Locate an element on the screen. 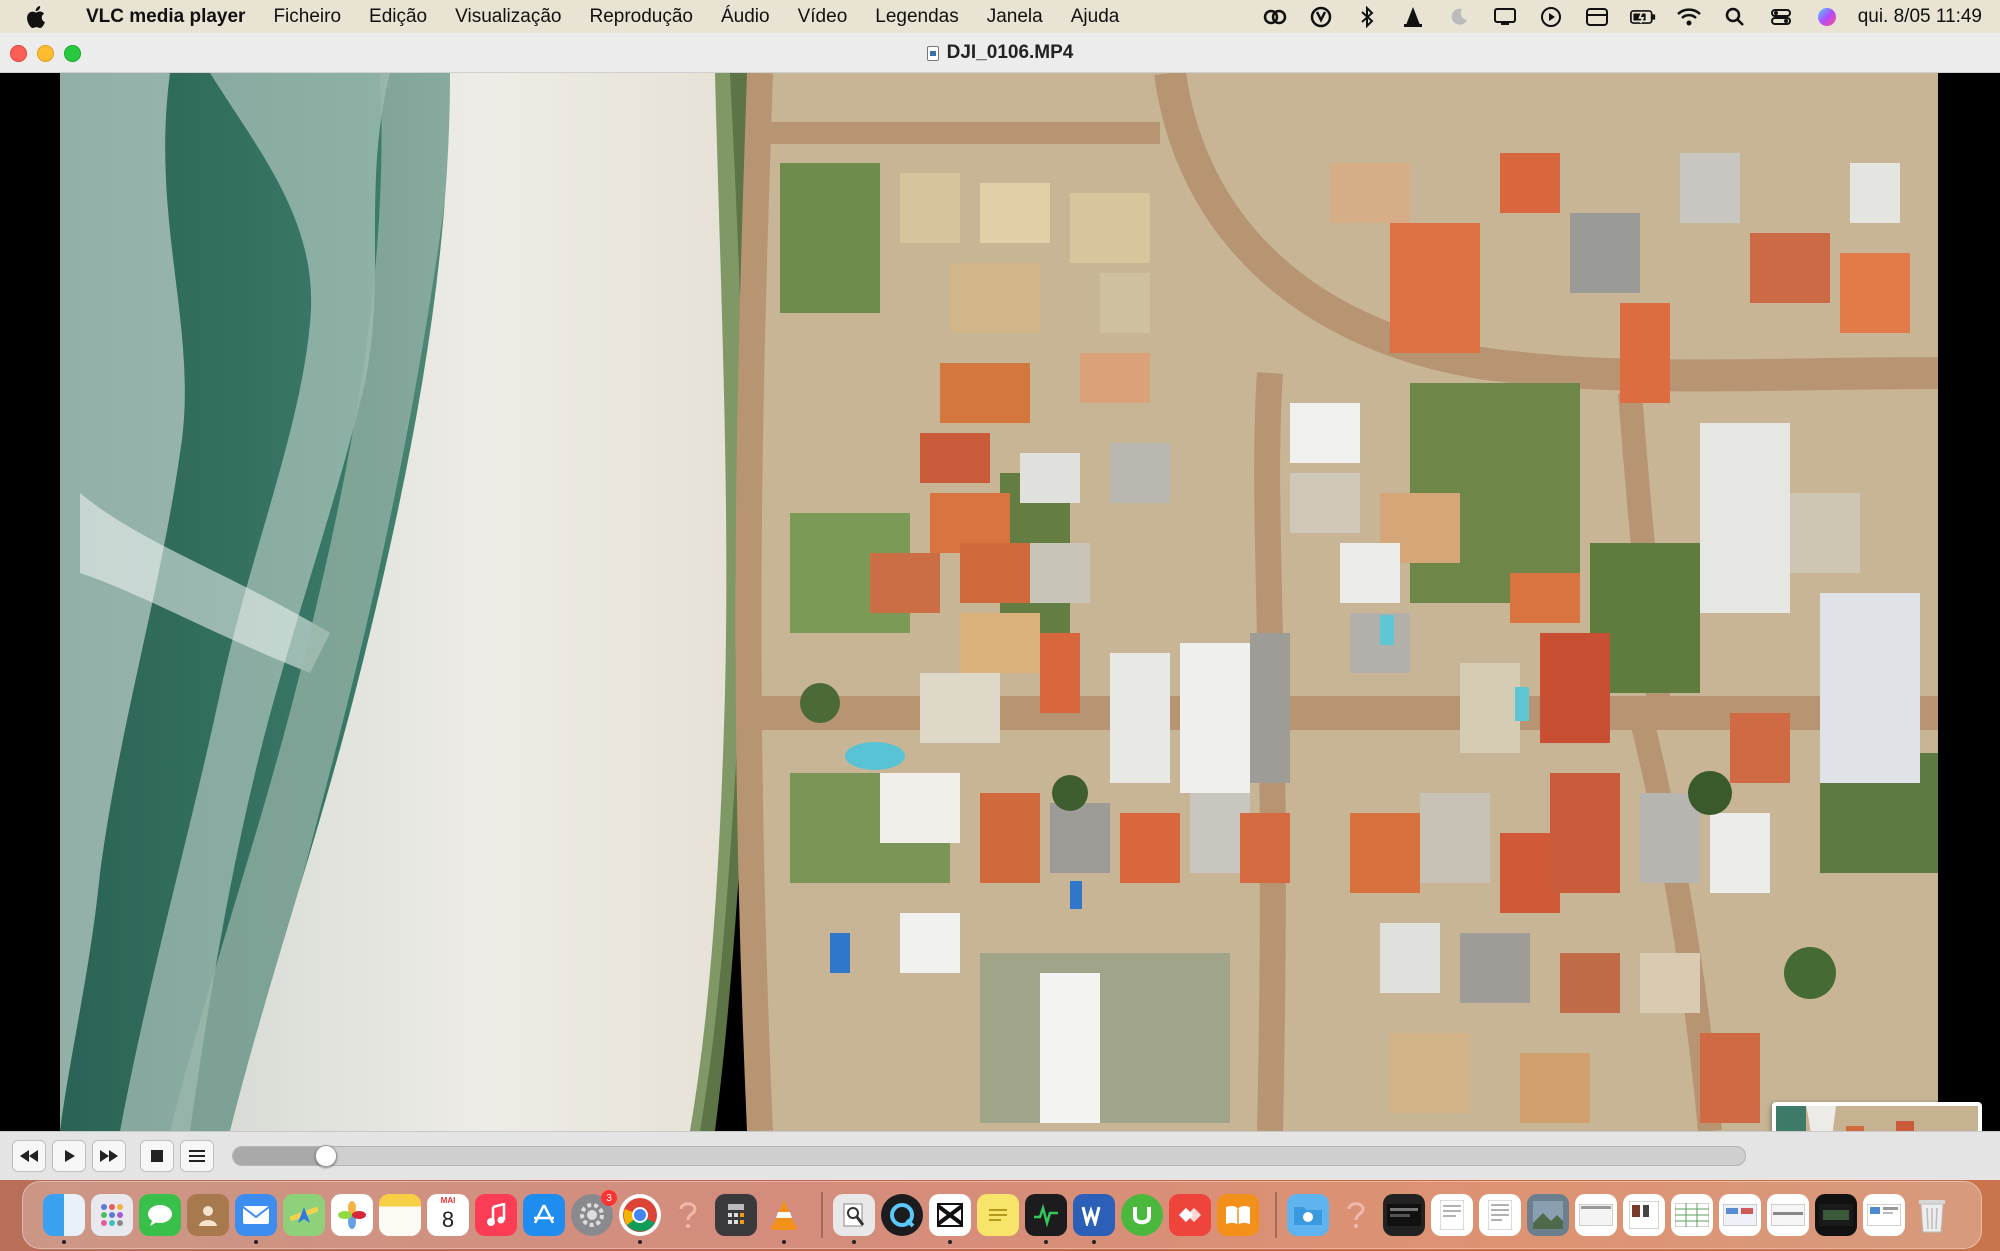 The height and width of the screenshot is (1251, 2000). activity-monitor-icon is located at coordinates (1046, 1219).